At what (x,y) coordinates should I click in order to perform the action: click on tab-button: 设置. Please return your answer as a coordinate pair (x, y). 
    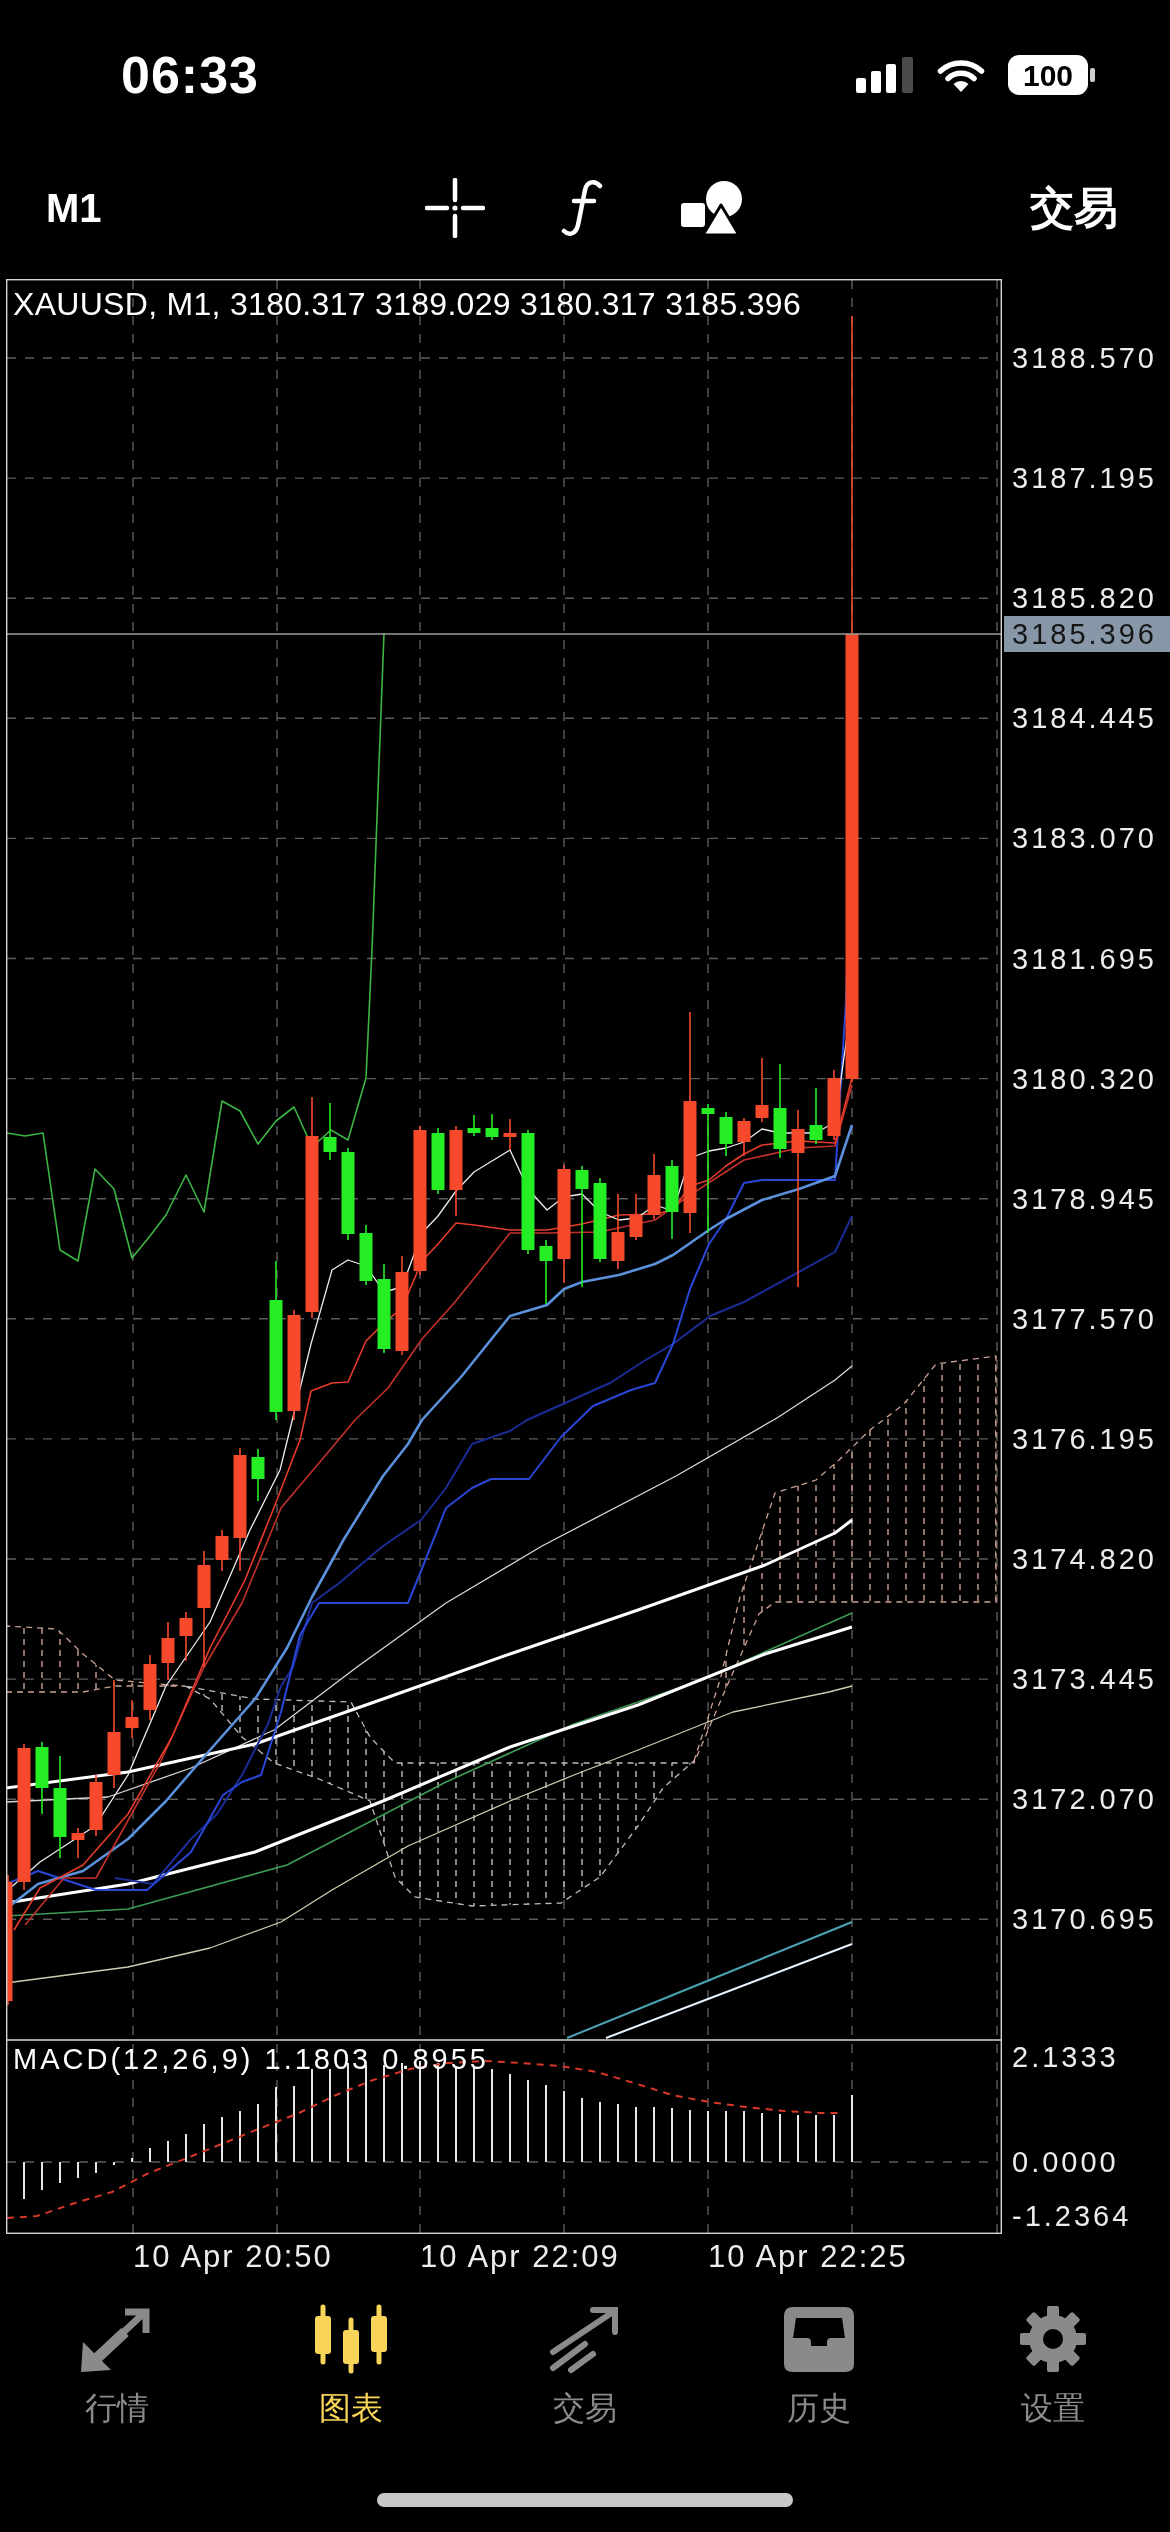
    Looking at the image, I should click on (1053, 2365).